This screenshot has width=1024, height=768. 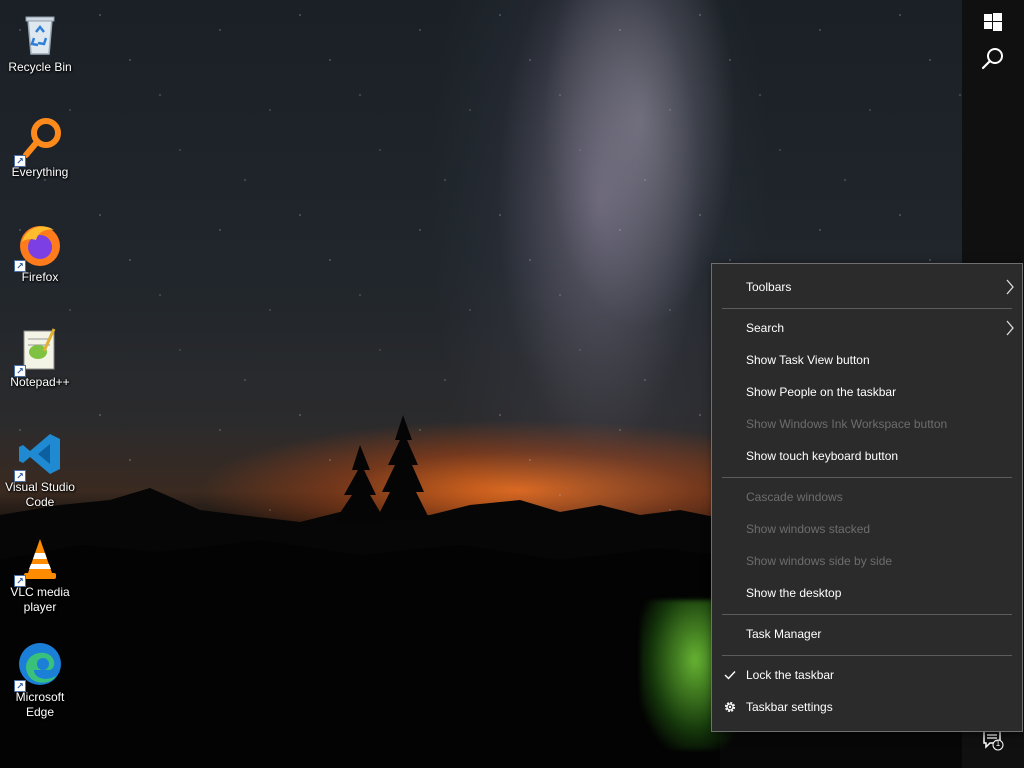 I want to click on action-center-icon: 1, so click(x=993, y=742).